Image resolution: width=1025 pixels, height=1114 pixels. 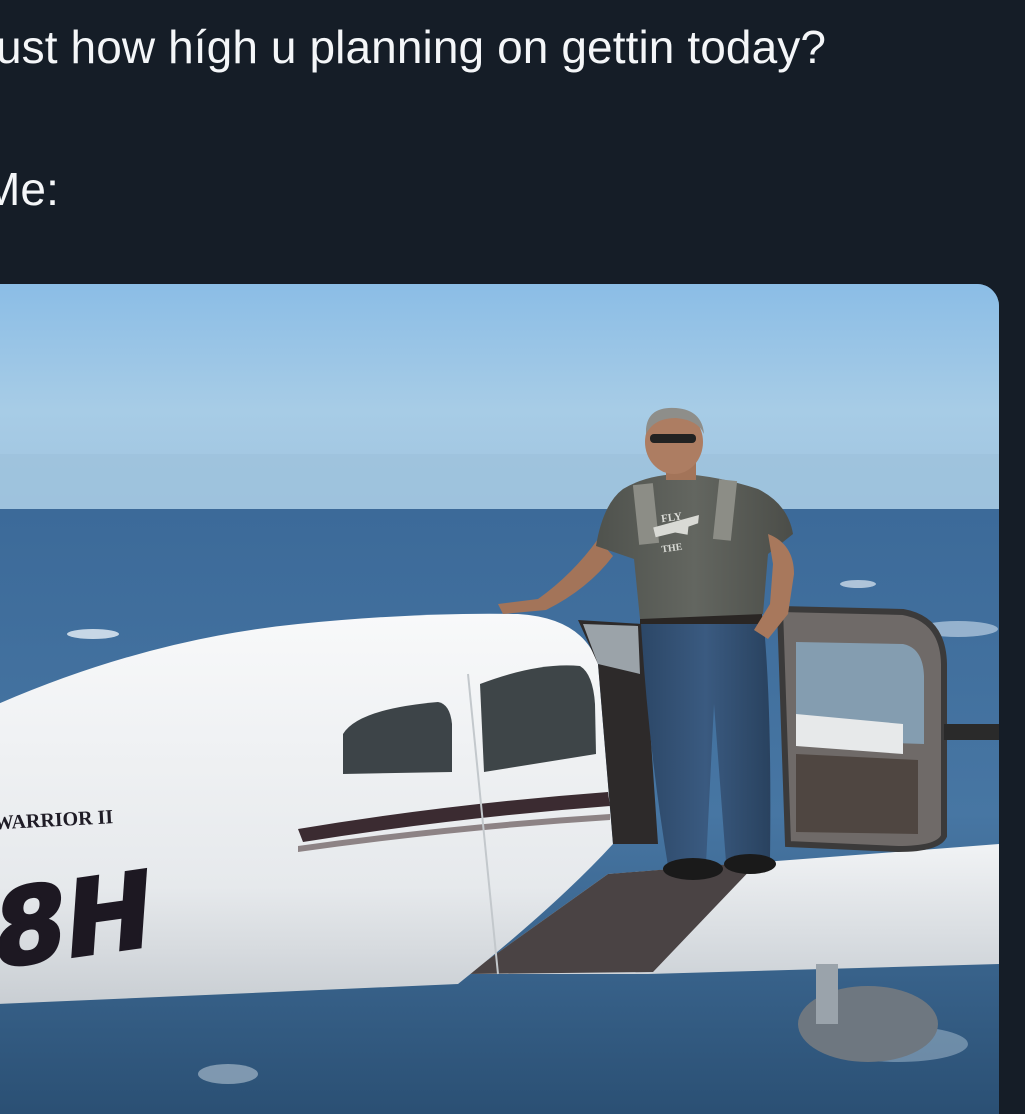 I want to click on tweet-text-line-1: ust how hígh u planning on gettin today?, so click(x=413, y=47).